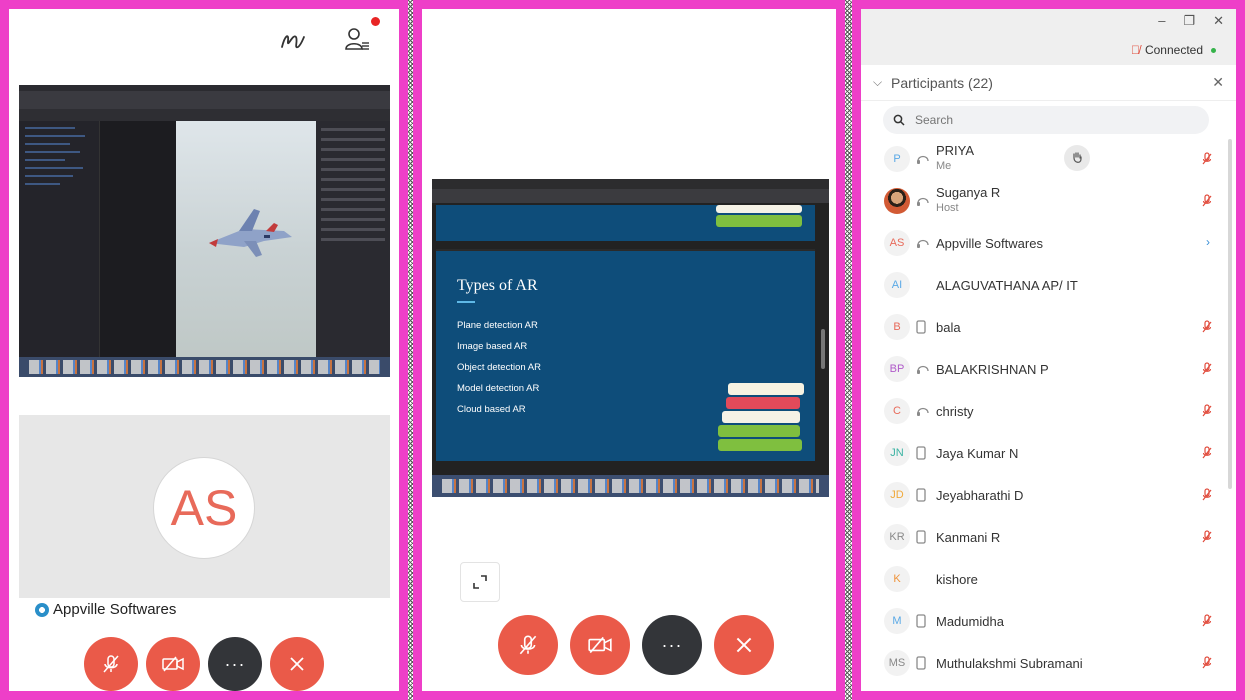  Describe the element at coordinates (1042, 538) in the screenshot. I see `participant-row: KR Kanmani R` at that location.